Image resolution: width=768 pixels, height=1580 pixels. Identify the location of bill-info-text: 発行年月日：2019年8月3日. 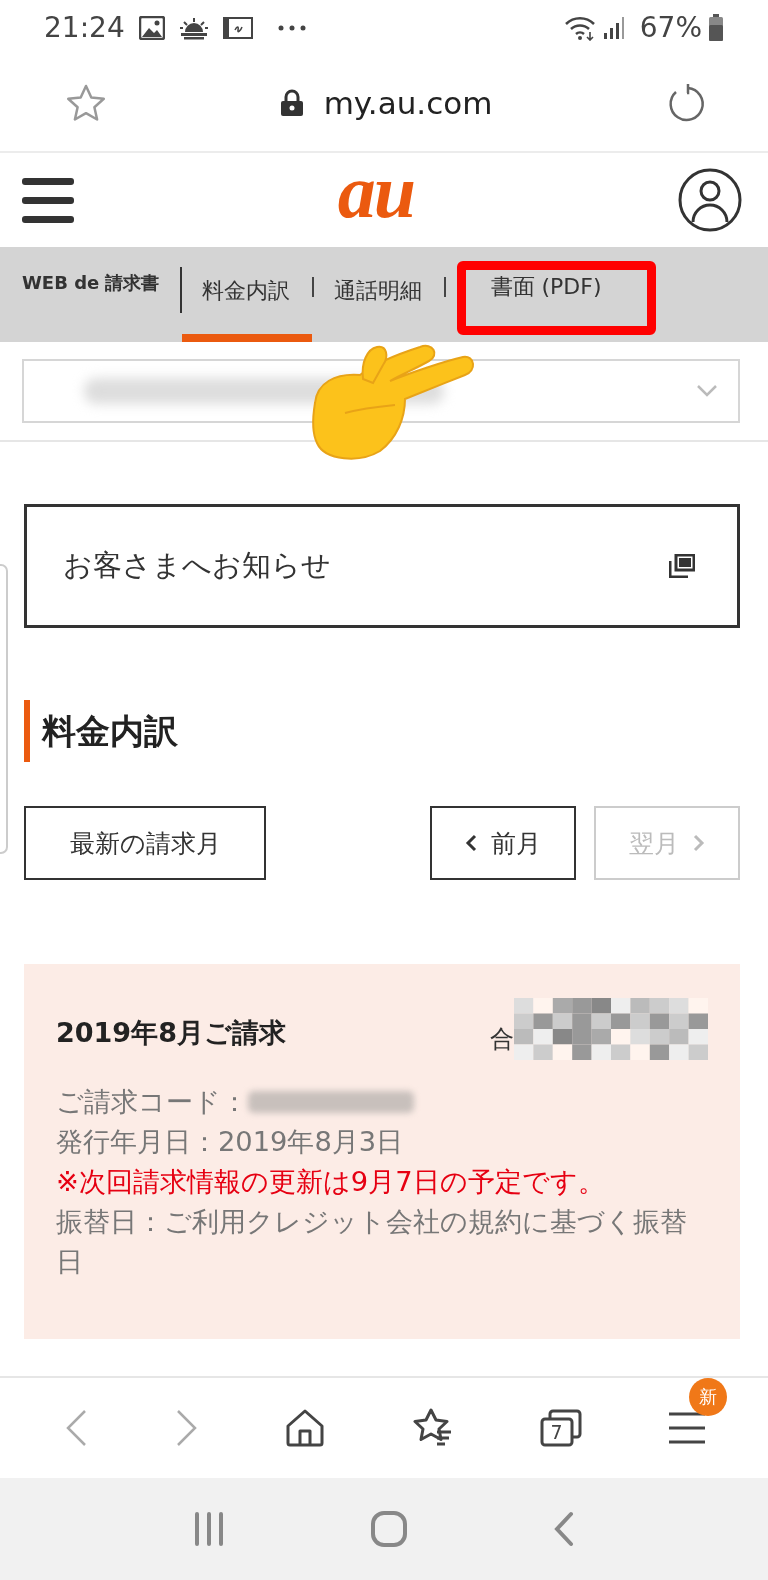
(230, 1142).